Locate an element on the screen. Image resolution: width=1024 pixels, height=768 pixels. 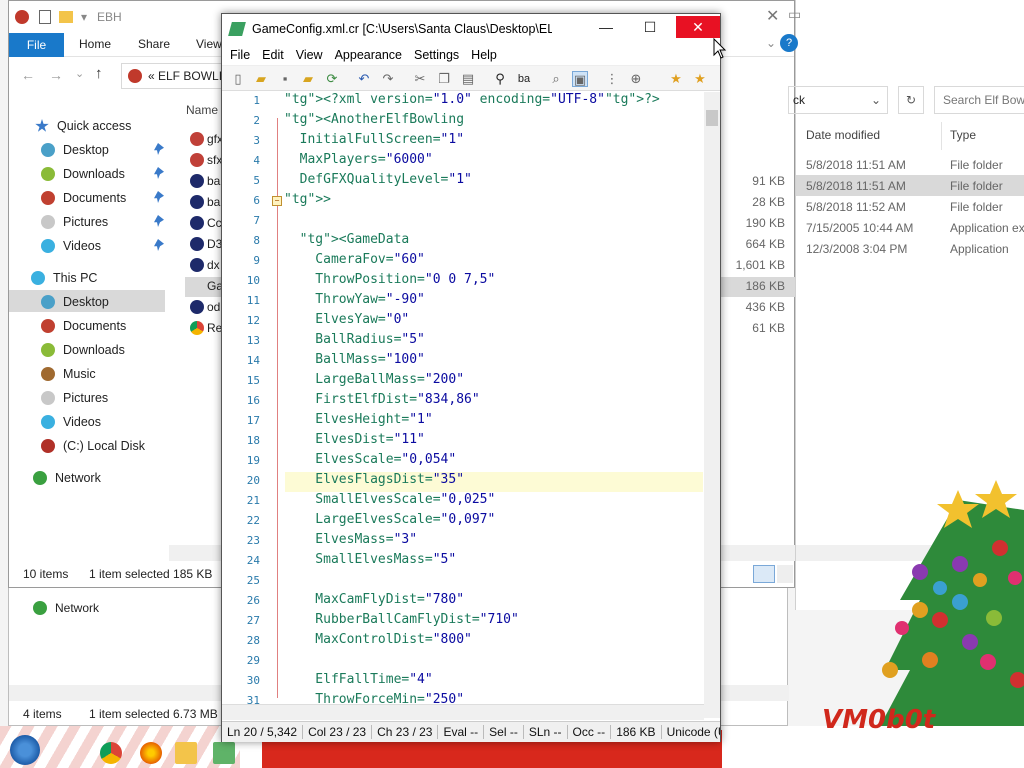
nav-local-disk: (C:) Local Disk is located at coordinates (93, 446).